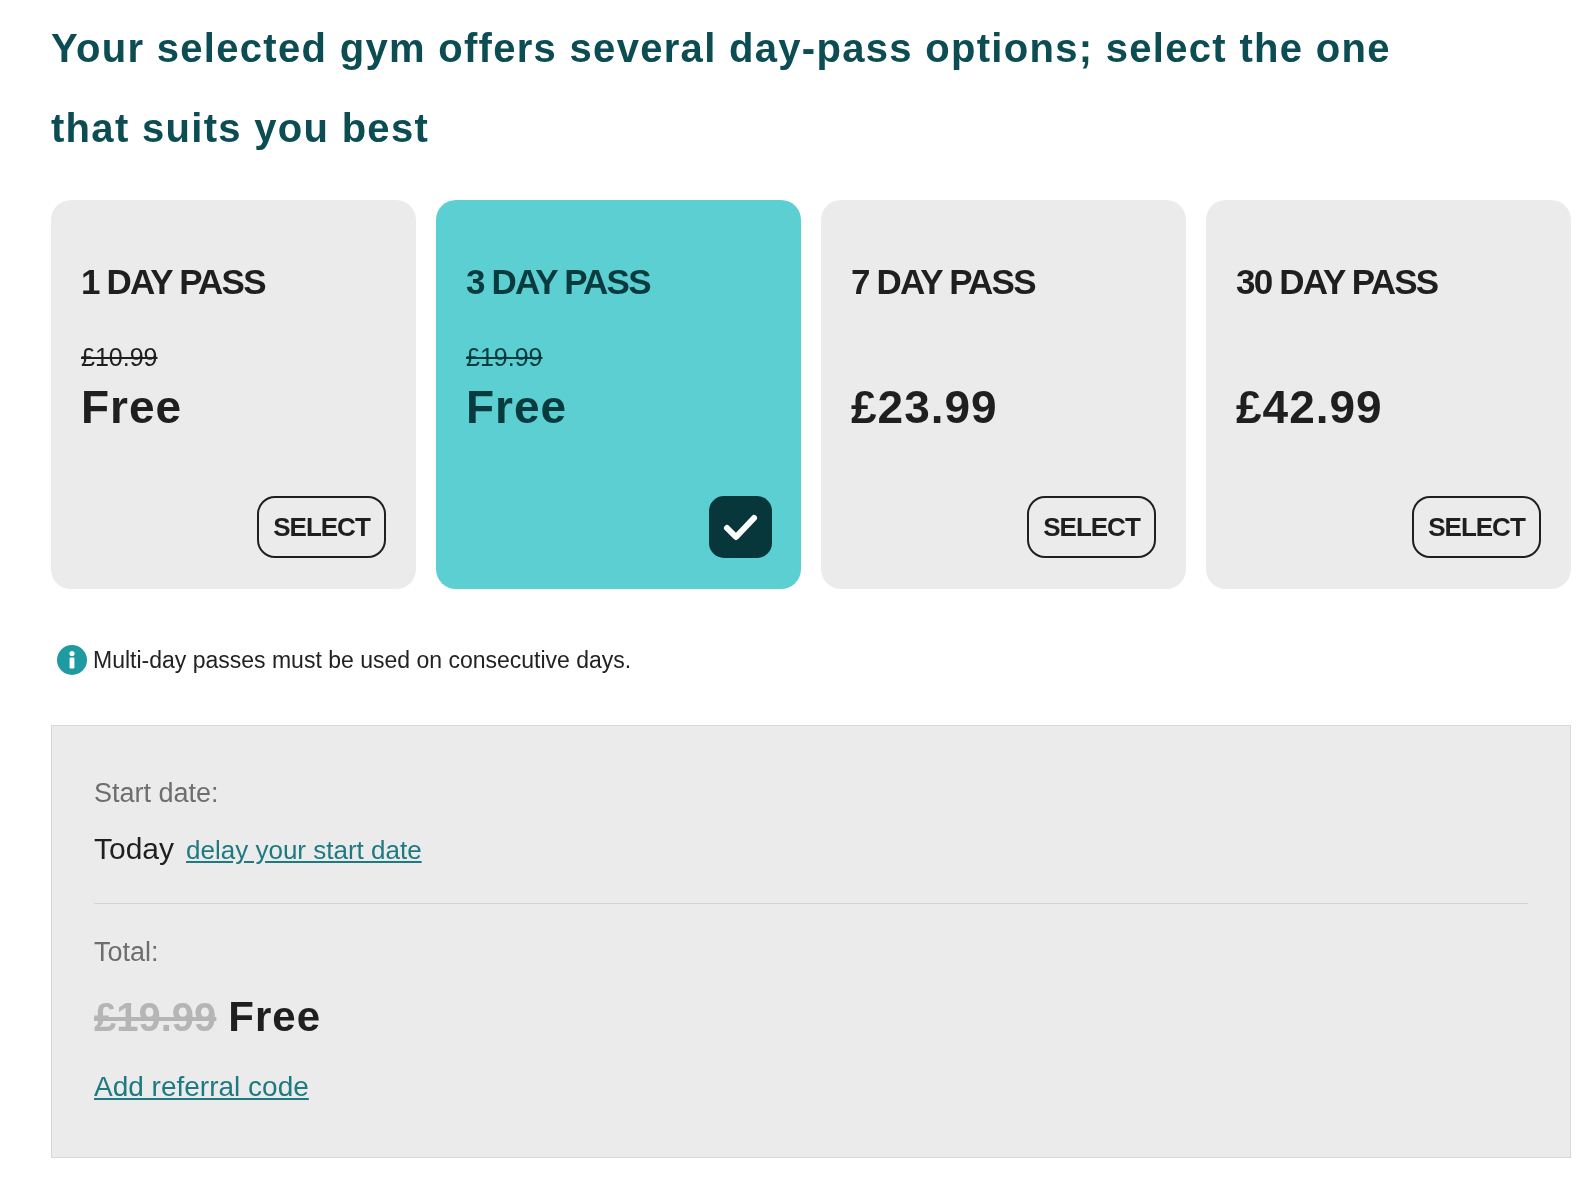  Describe the element at coordinates (134, 849) in the screenshot. I see `start-date-value: Today` at that location.